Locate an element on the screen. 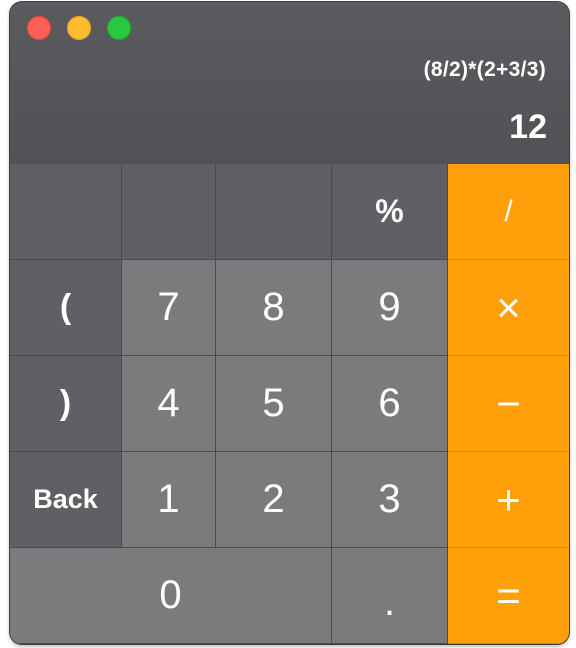  minus-button: − is located at coordinates (508, 404).